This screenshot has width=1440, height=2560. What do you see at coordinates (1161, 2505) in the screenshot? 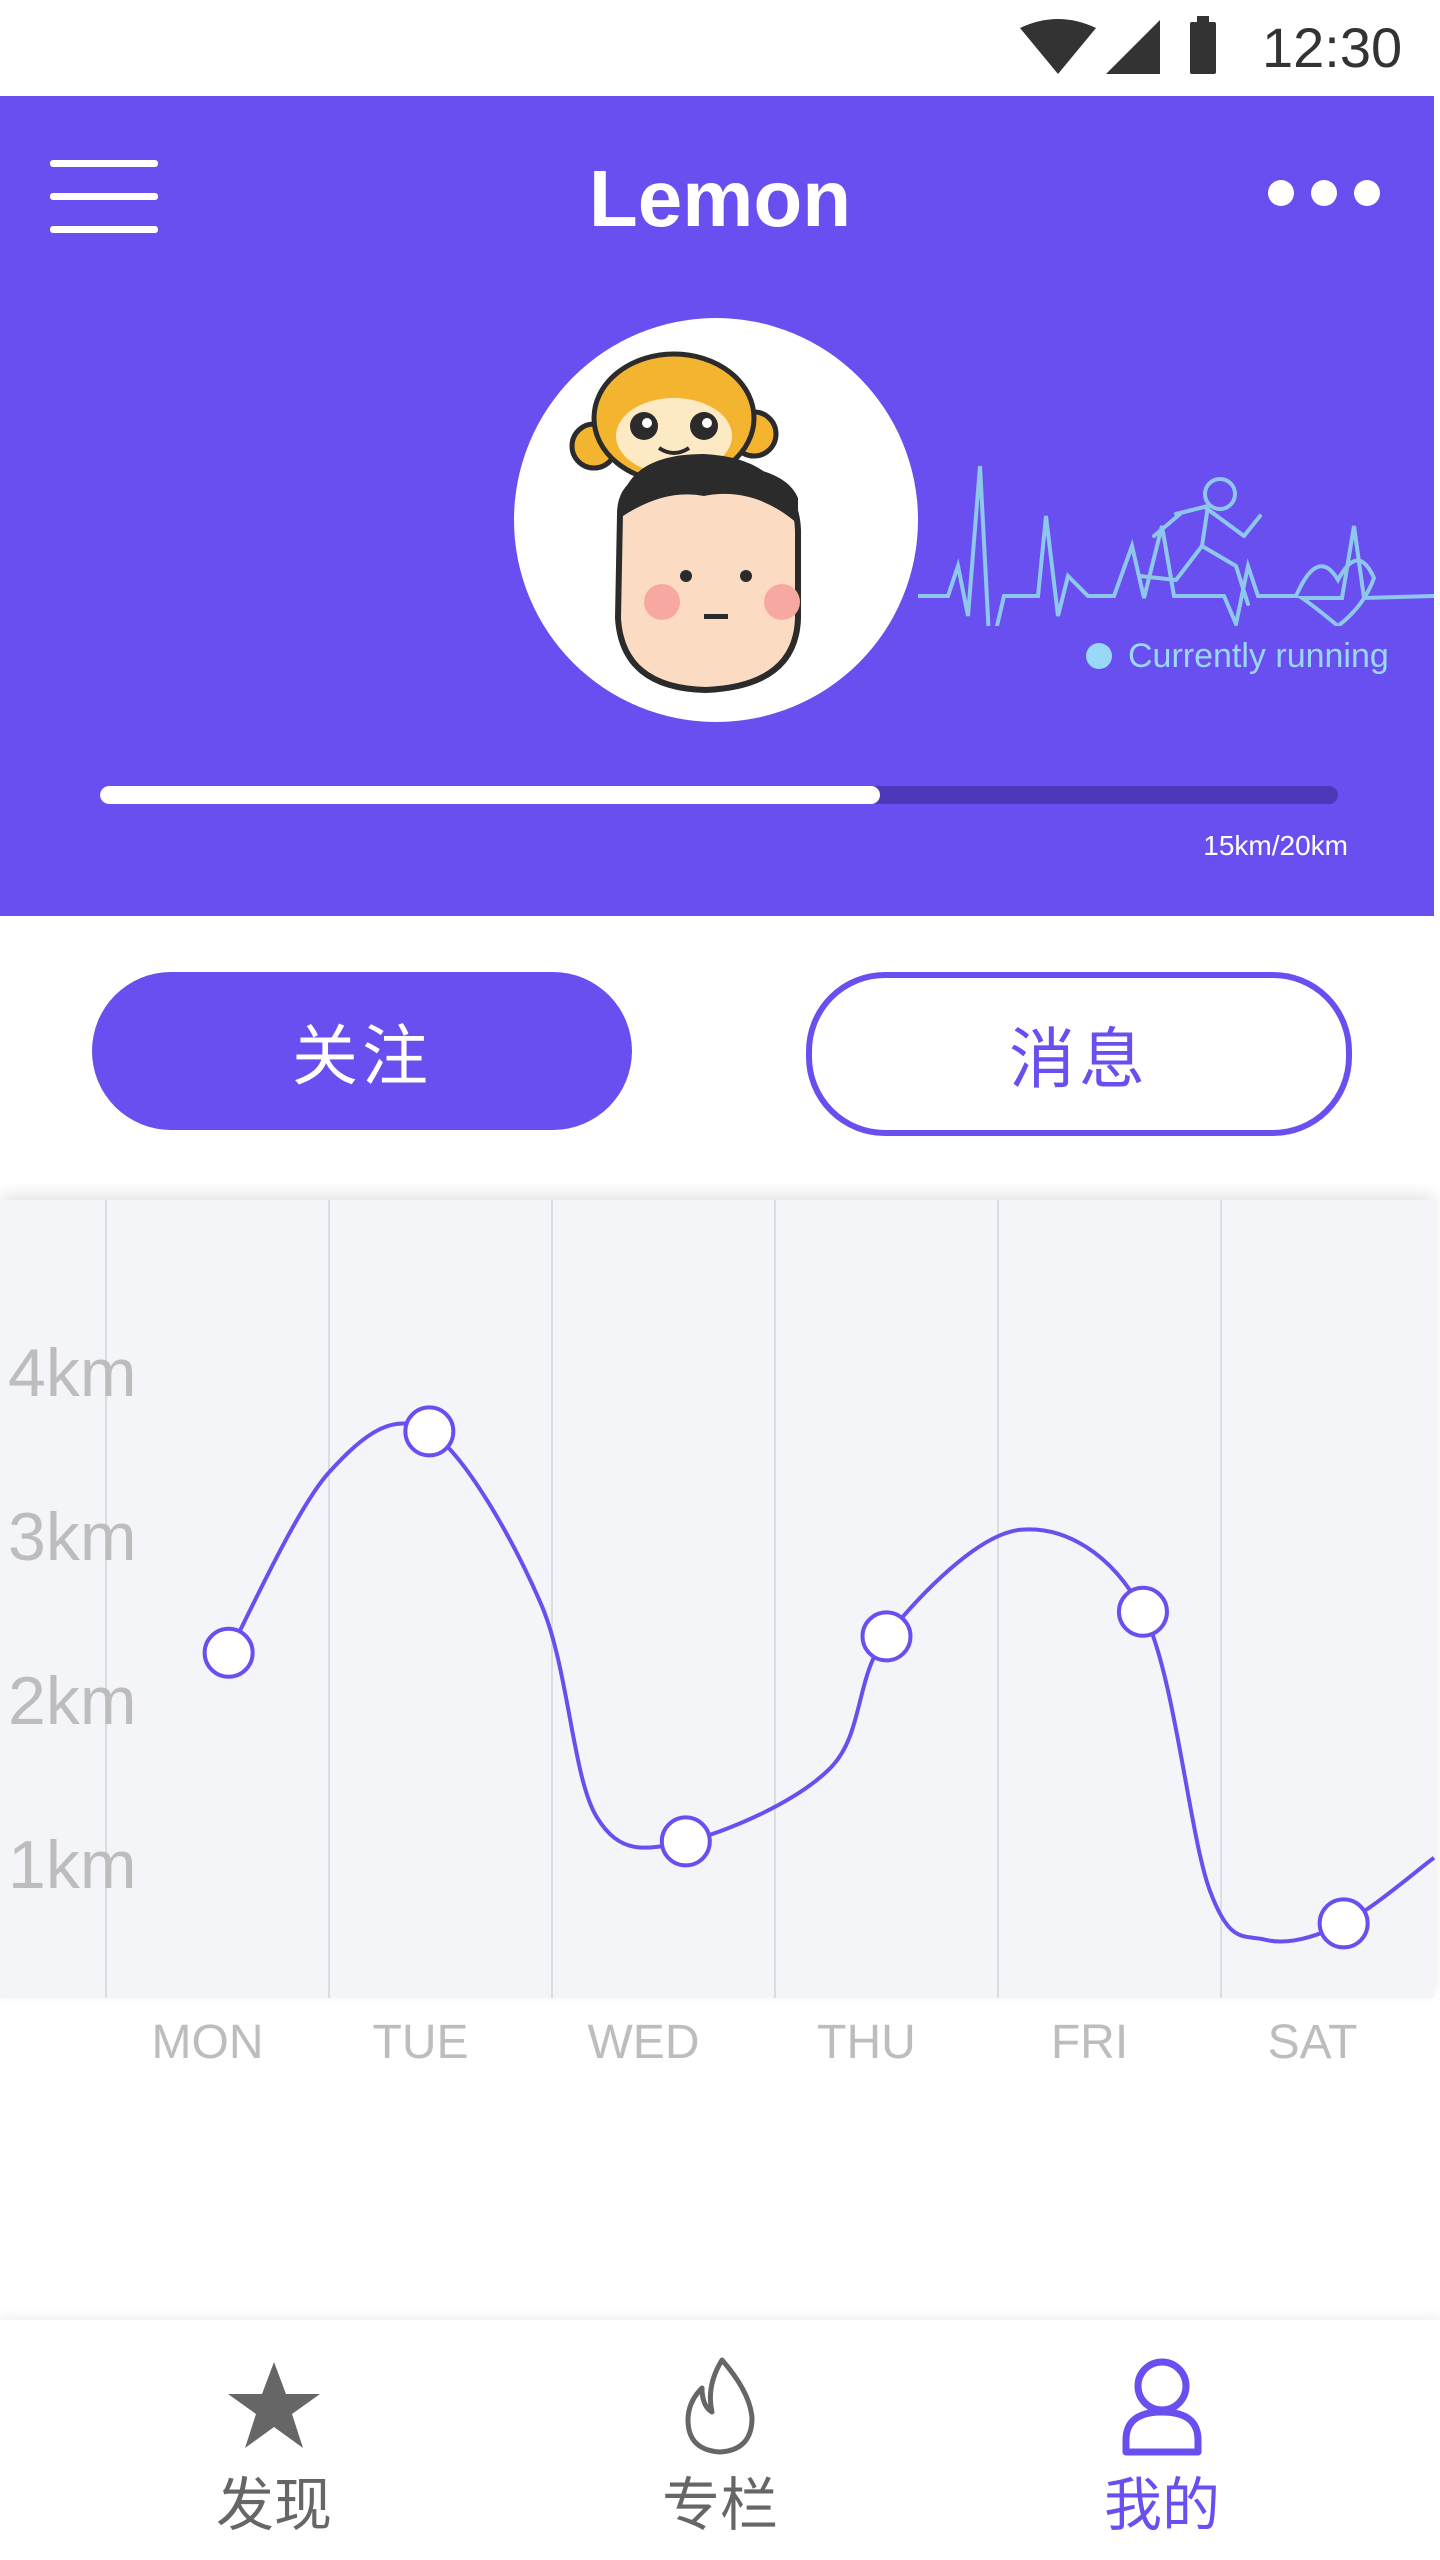
I see `nav-label-mine: 我的` at bounding box center [1161, 2505].